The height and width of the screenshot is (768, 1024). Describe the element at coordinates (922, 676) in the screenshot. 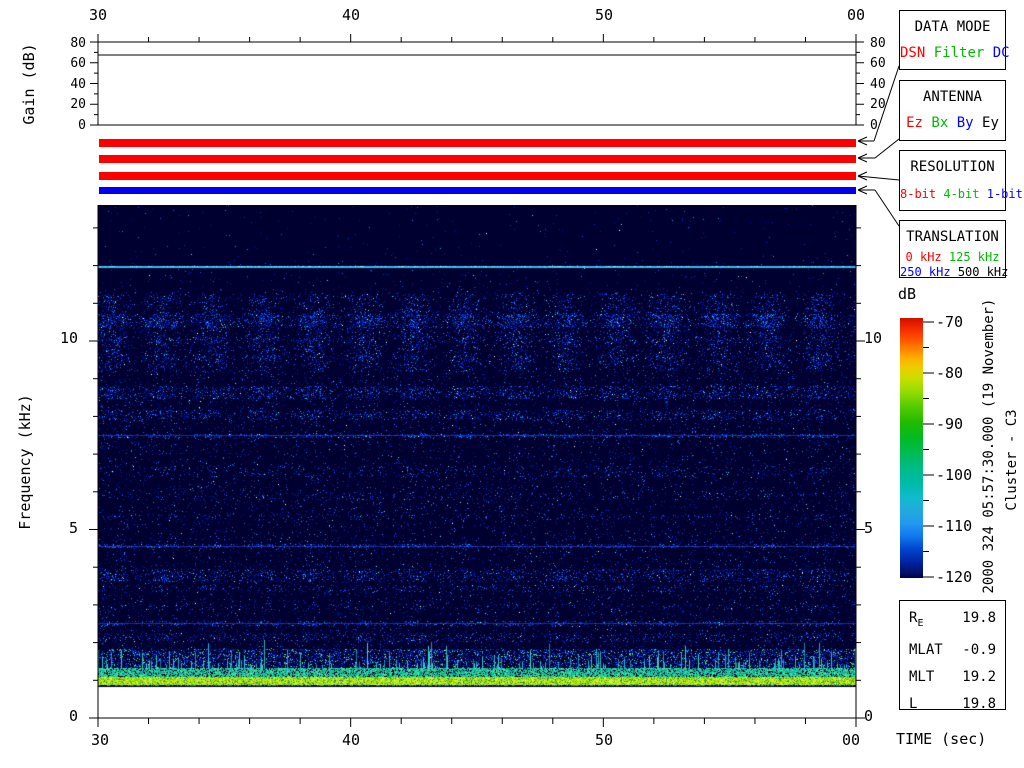

I see `ephemeris-label: MLT` at that location.